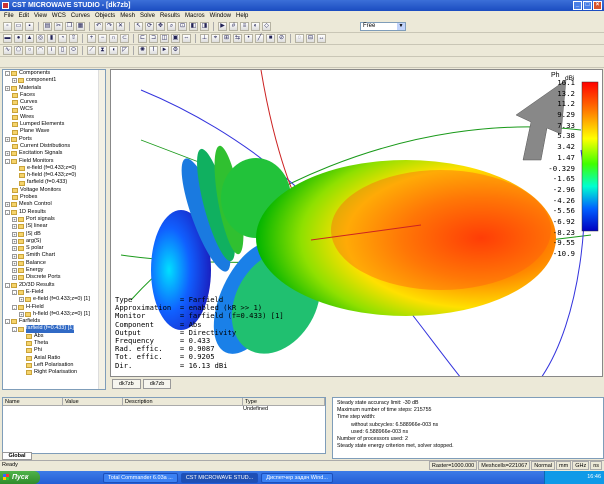 Image resolution: width=604 pixels, height=484 pixels. What do you see at coordinates (58, 26) in the screenshot?
I see `cut-icon: ✂` at bounding box center [58, 26].